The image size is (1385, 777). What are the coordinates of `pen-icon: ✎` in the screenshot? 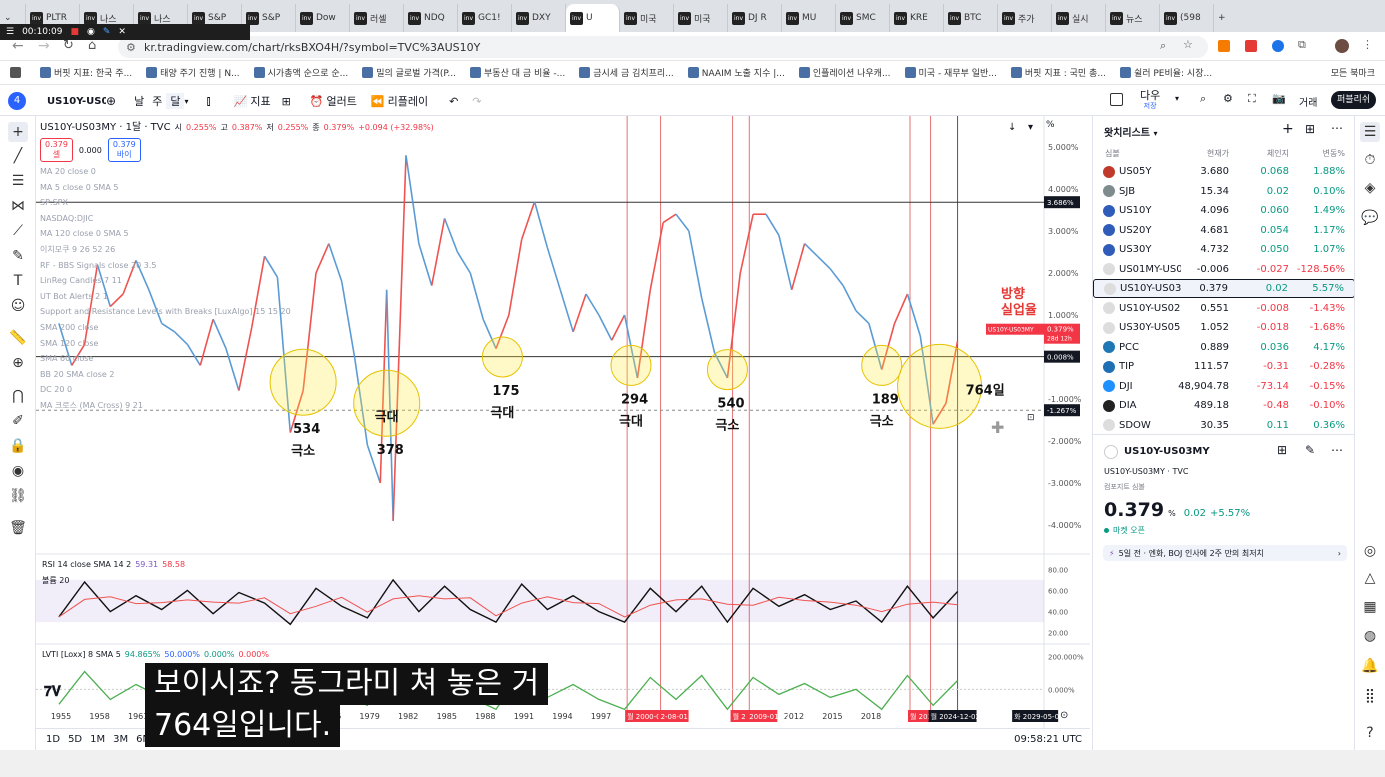 It's located at (107, 32).